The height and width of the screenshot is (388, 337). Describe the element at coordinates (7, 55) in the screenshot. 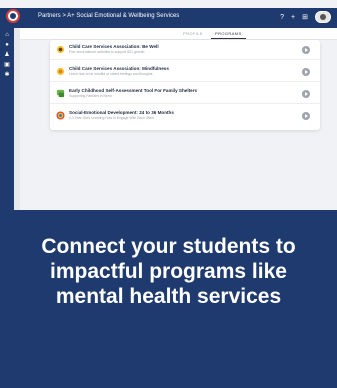

I see `users-icon: ♟` at that location.